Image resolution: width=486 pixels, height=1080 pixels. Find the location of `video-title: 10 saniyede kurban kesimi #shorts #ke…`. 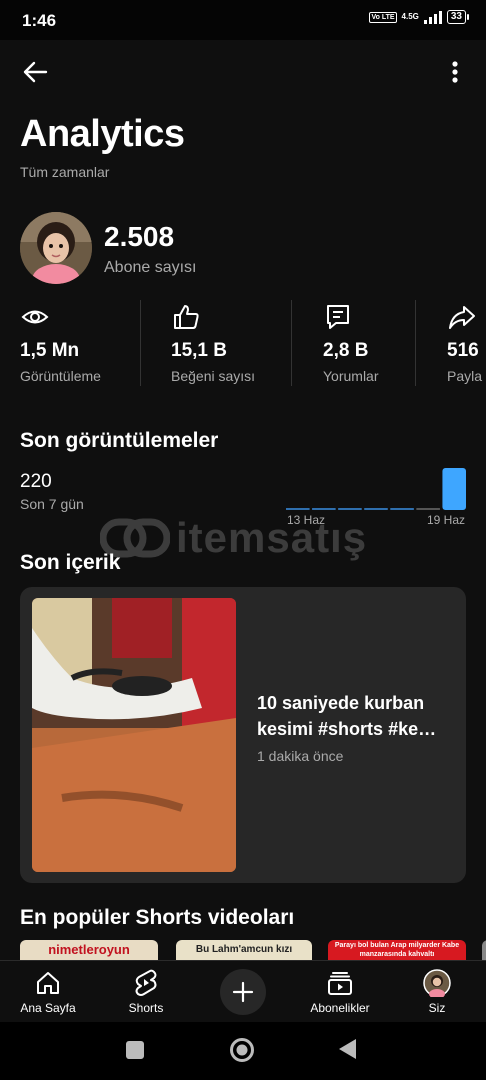

video-title: 10 saniyede kurban kesimi #shorts #ke… is located at coordinates (355, 716).